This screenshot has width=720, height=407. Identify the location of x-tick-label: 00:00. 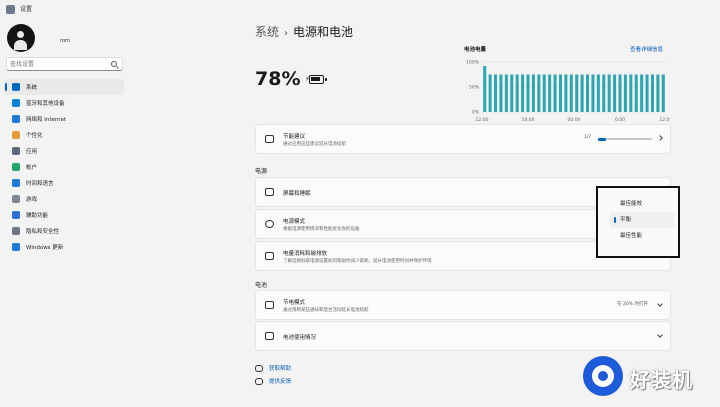
(574, 120).